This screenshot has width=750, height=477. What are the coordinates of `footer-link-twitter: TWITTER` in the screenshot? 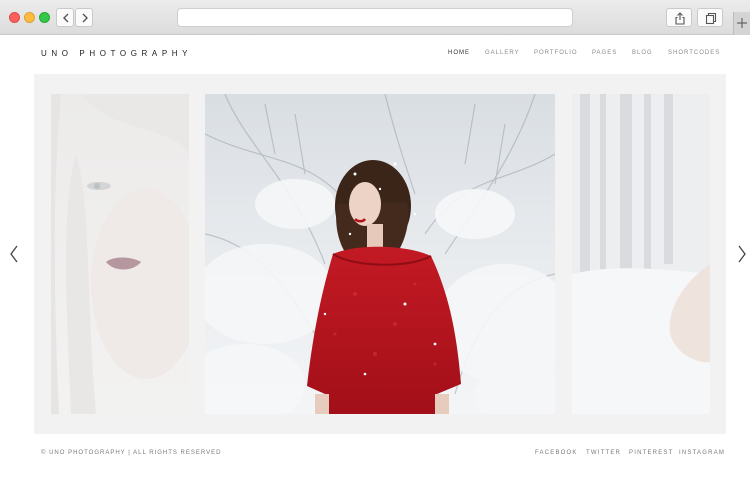 It's located at (603, 453).